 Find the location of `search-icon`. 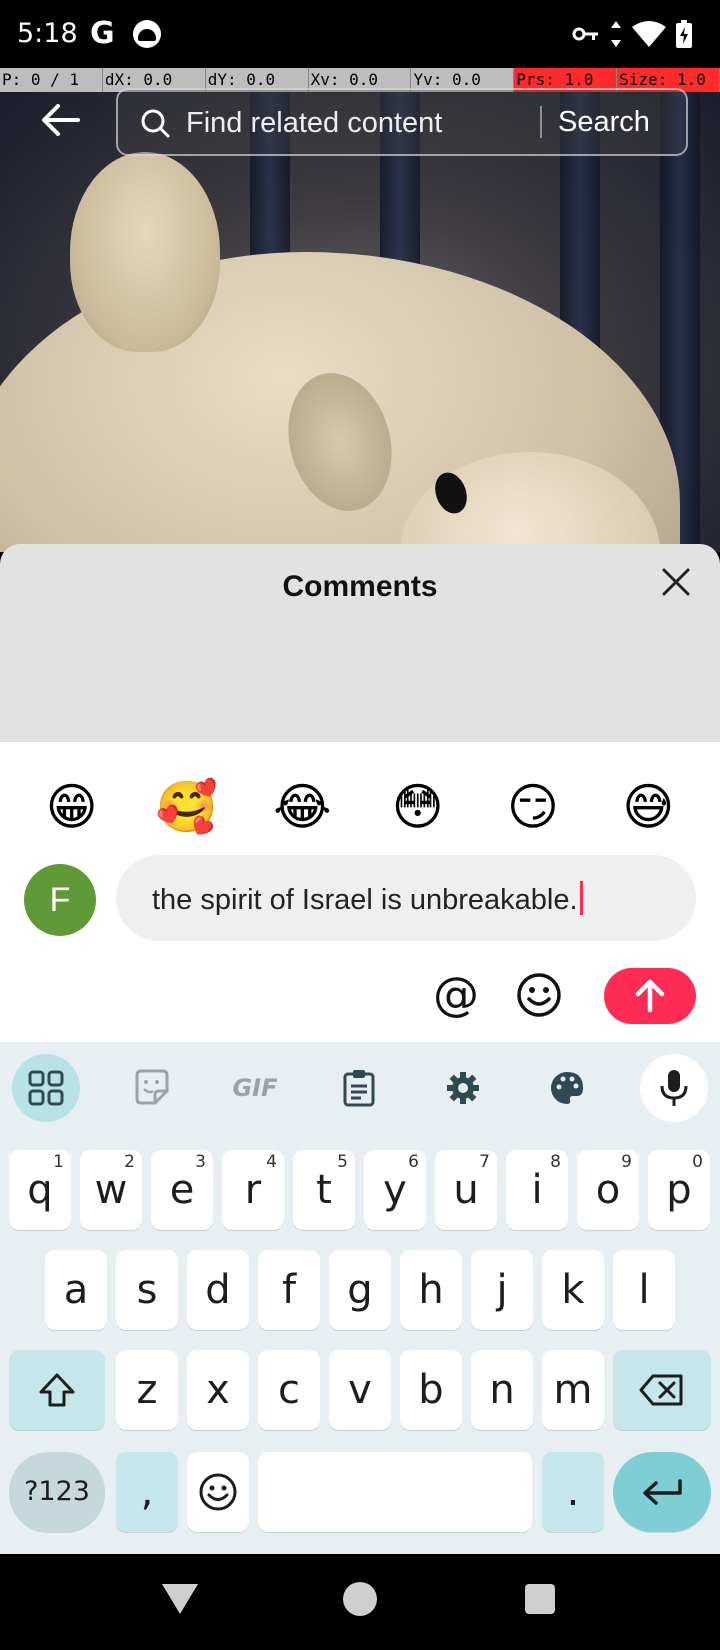

search-icon is located at coordinates (155, 123).